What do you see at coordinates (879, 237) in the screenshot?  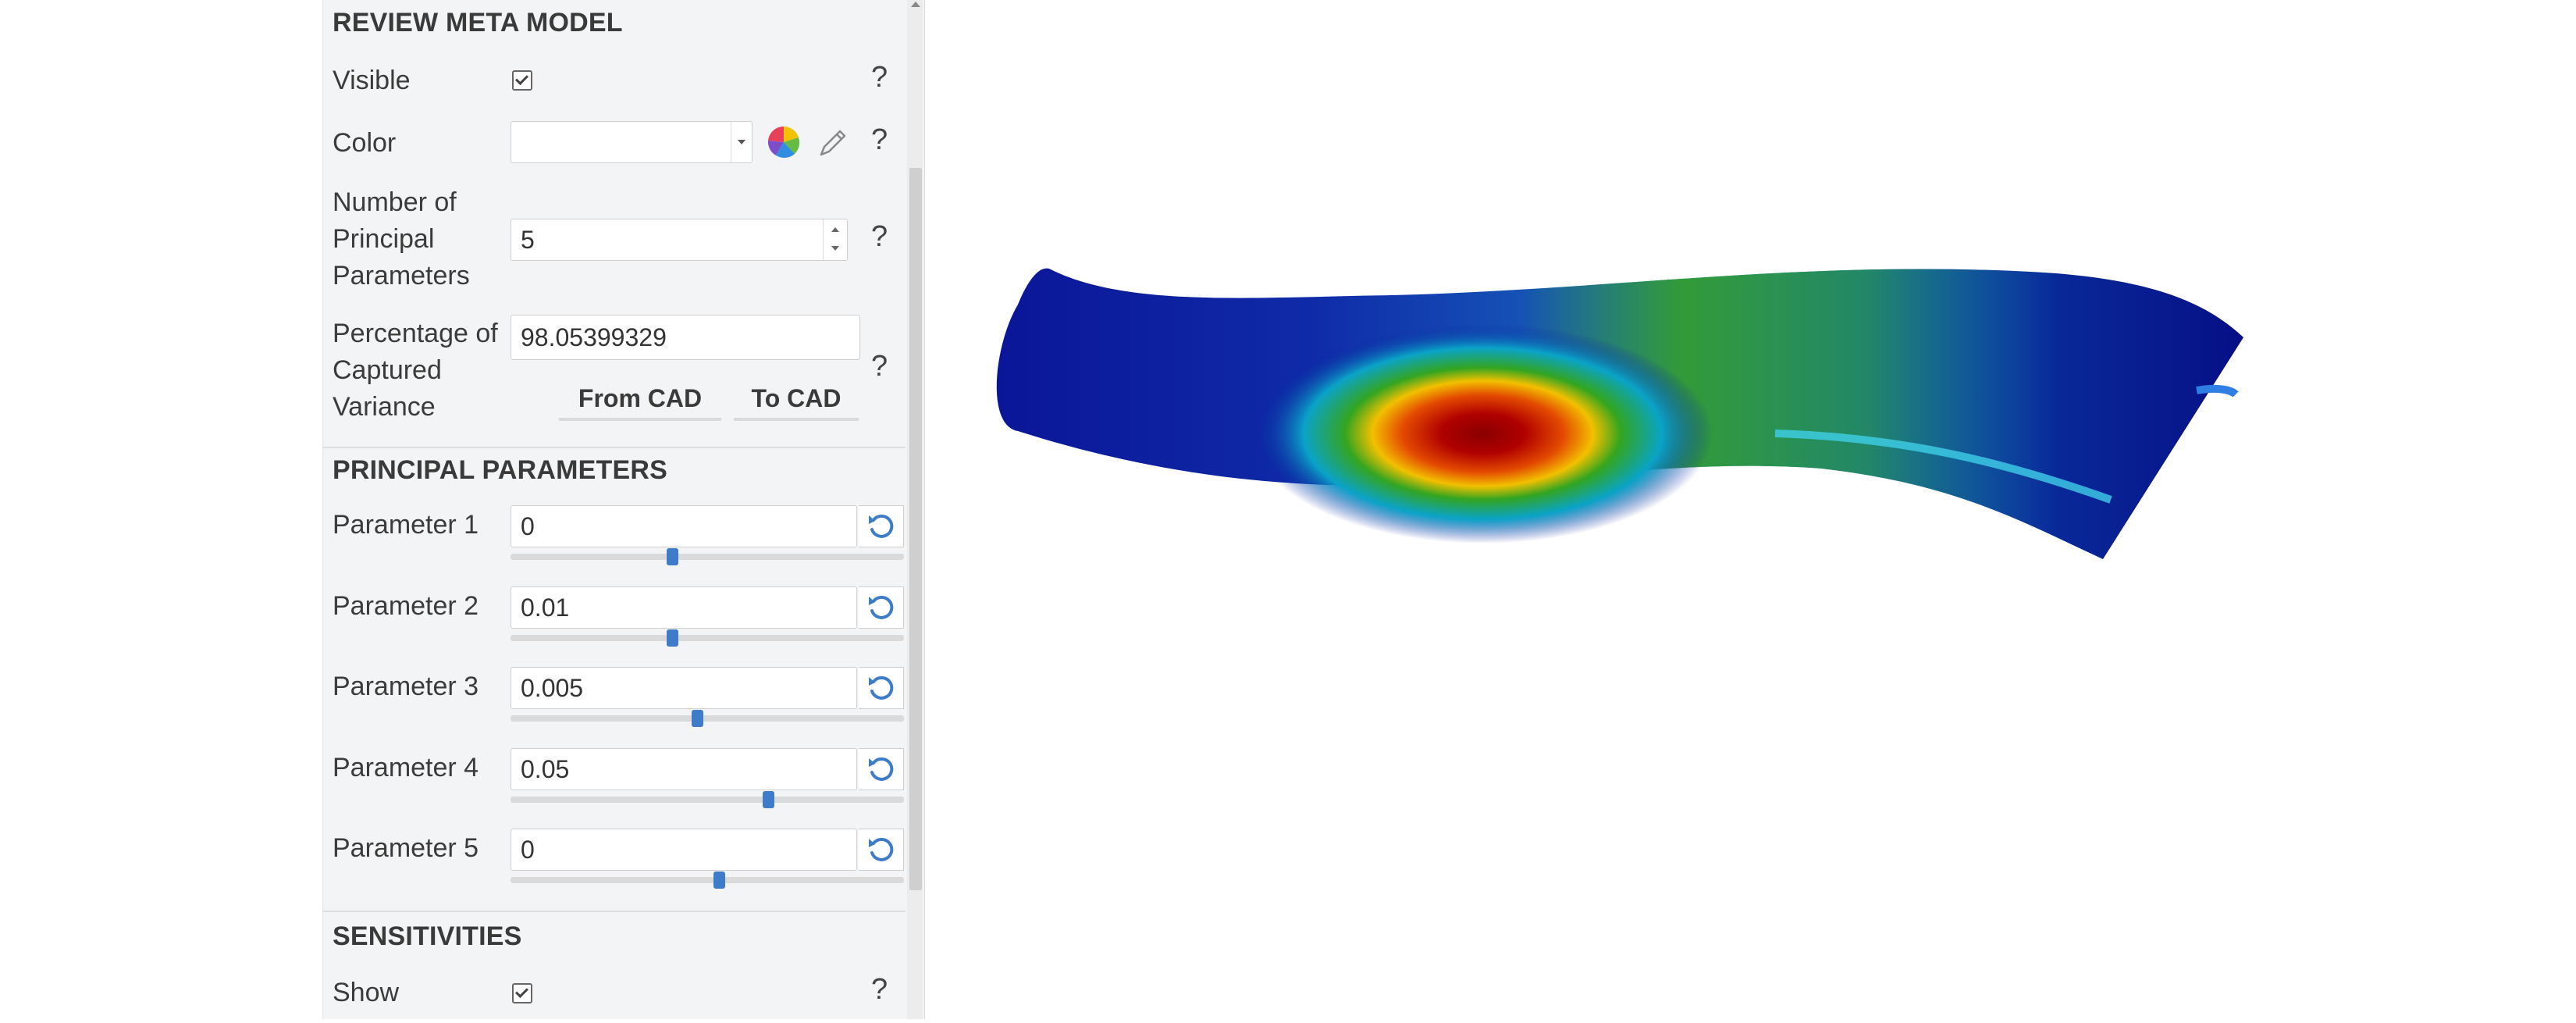 I see `num-params-help-icon: ?` at bounding box center [879, 237].